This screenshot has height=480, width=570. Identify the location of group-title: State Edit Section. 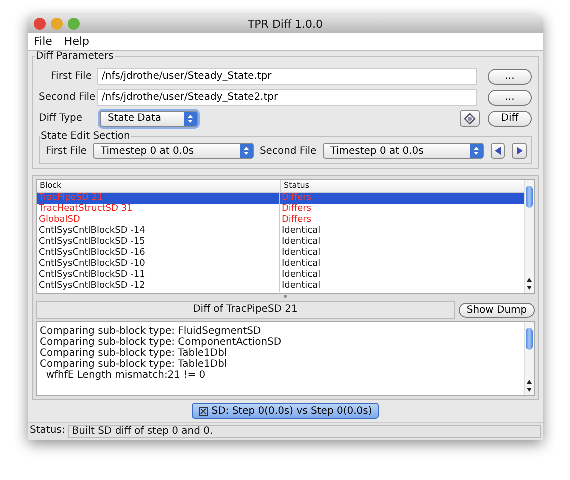
(86, 136).